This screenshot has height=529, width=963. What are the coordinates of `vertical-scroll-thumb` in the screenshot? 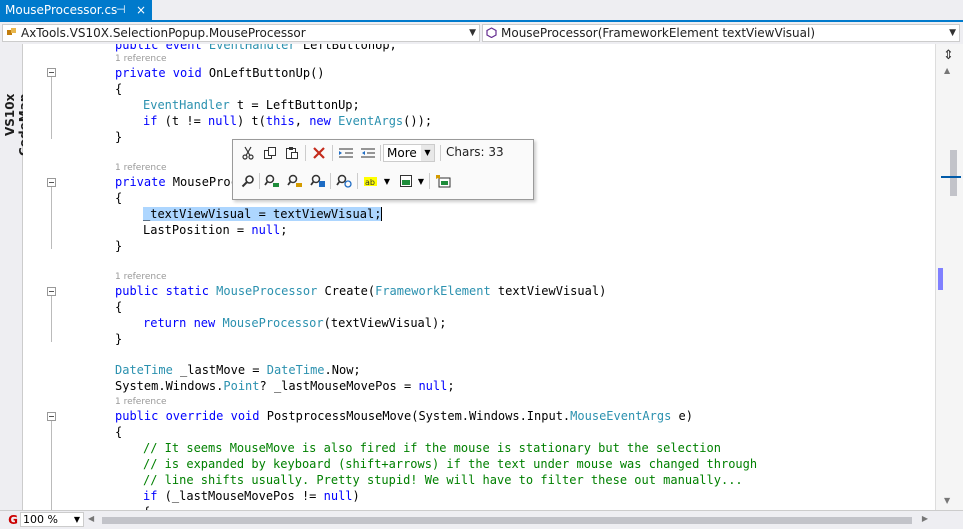 It's located at (953, 173).